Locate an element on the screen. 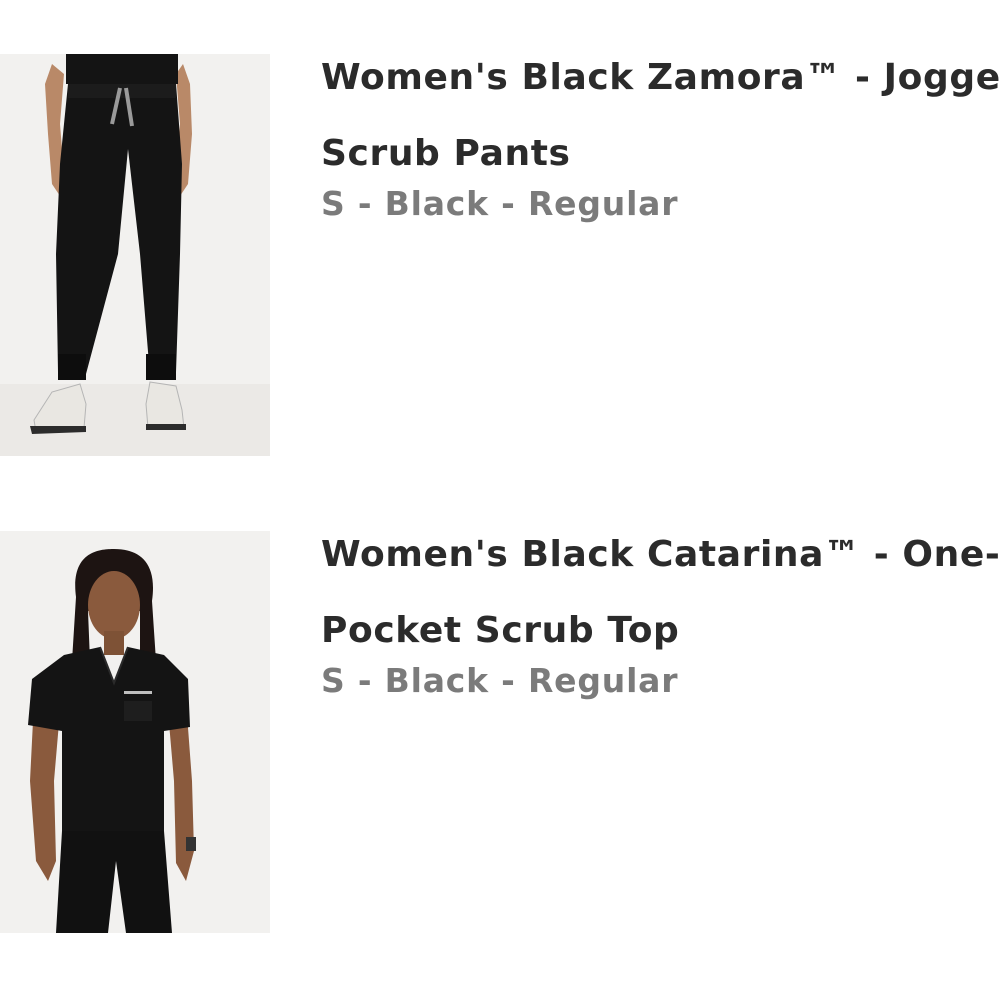 The width and height of the screenshot is (1000, 1000). top-model-icon is located at coordinates (135, 732).